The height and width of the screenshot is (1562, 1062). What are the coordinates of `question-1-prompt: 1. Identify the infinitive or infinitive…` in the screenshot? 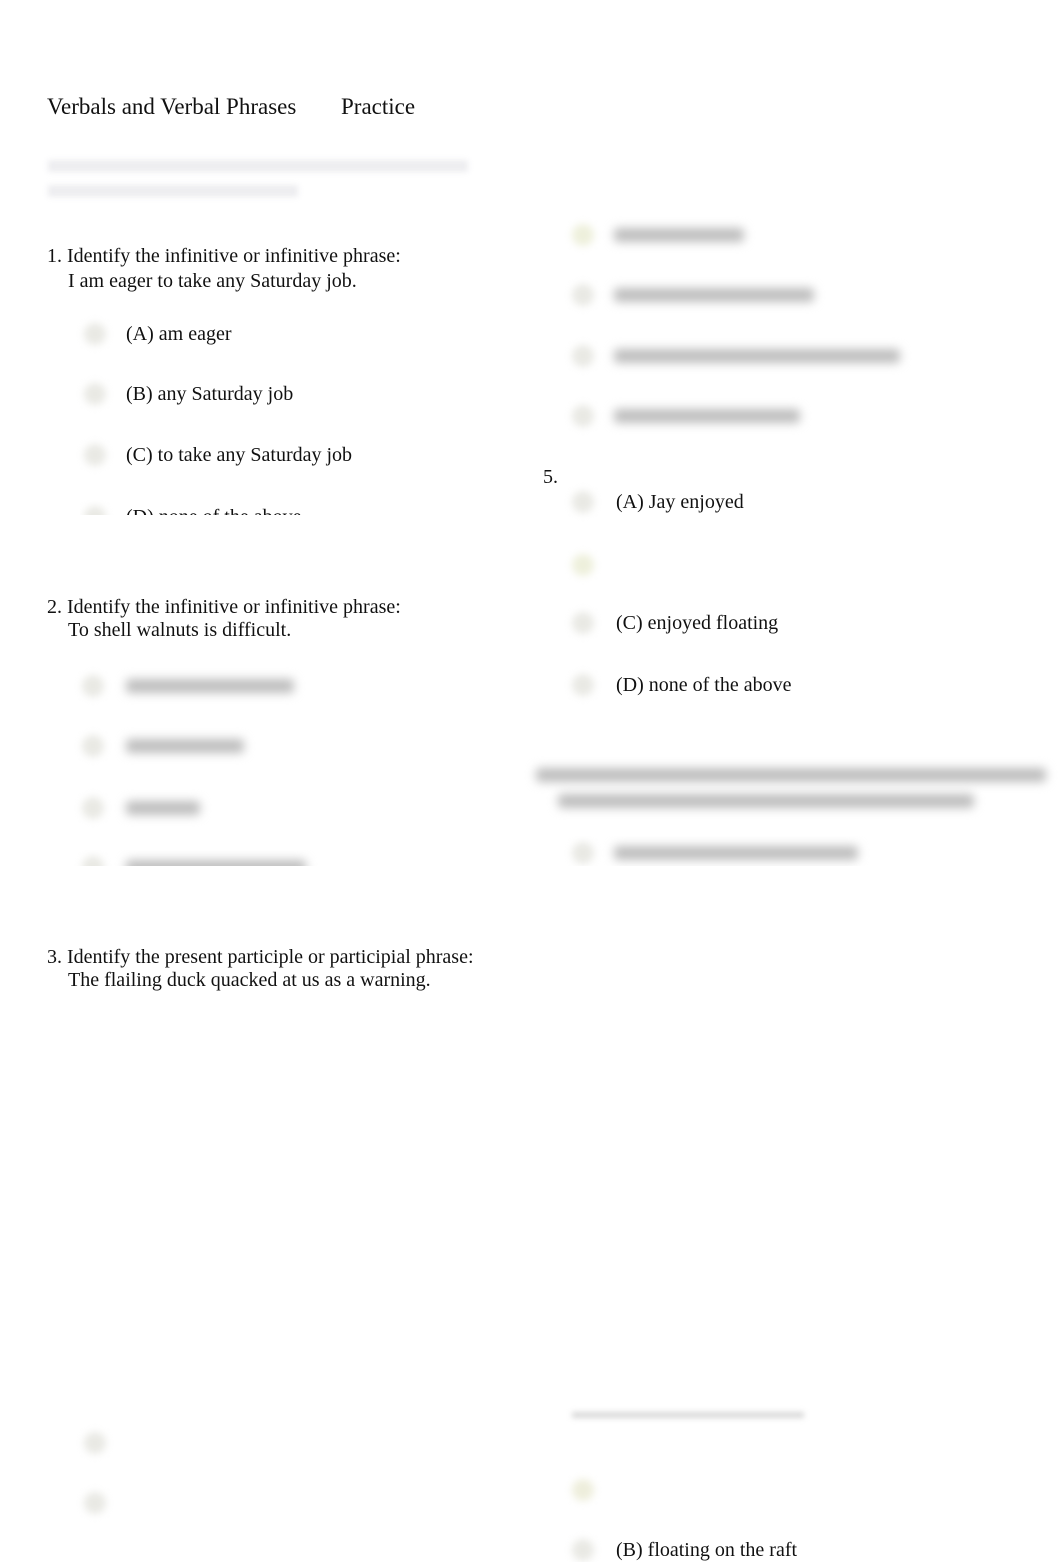 It's located at (224, 256).